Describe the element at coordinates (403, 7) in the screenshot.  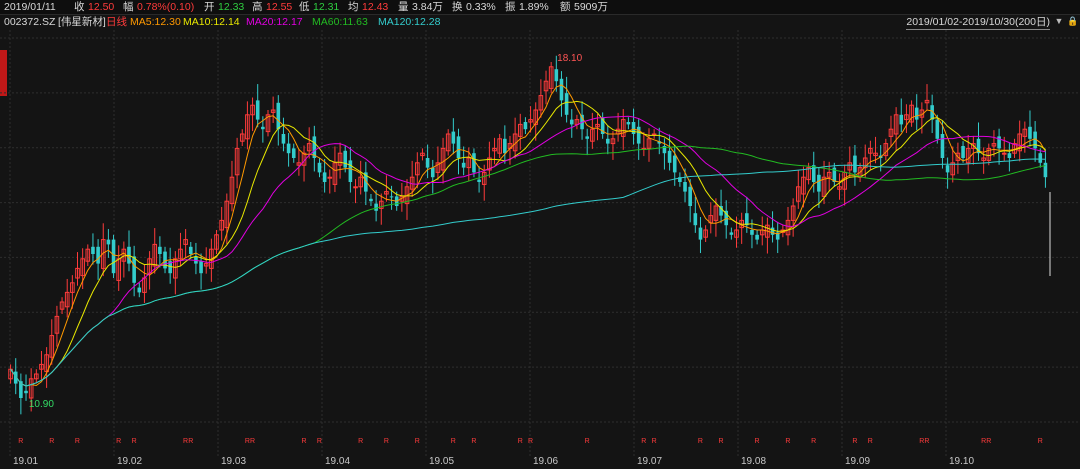
I see `volume-label: 量` at that location.